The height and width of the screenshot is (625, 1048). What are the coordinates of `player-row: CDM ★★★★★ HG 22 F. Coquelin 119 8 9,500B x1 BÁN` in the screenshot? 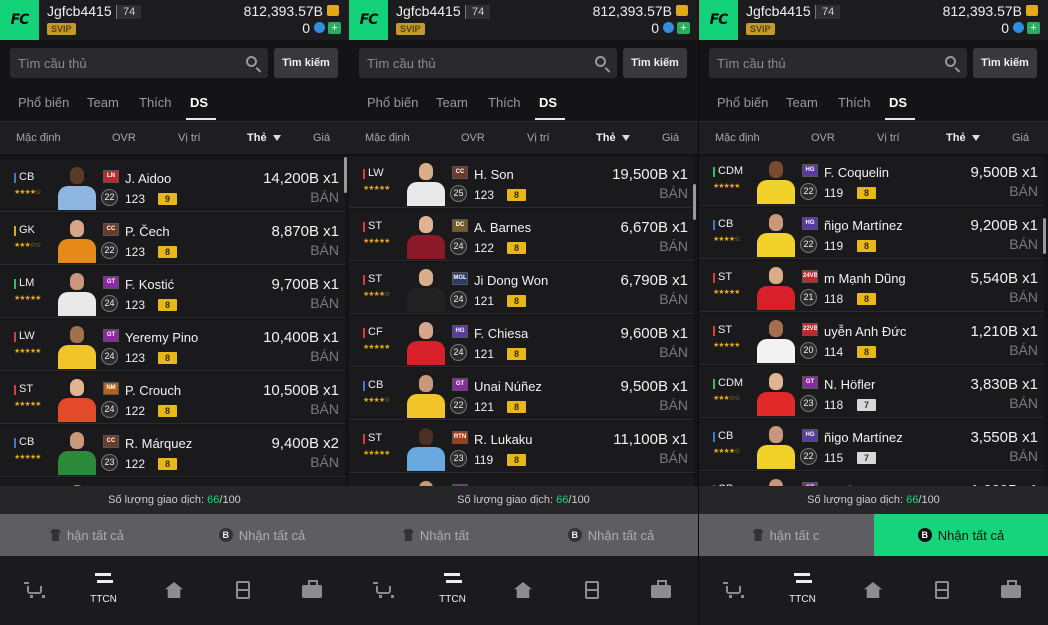 It's located at (871, 181).